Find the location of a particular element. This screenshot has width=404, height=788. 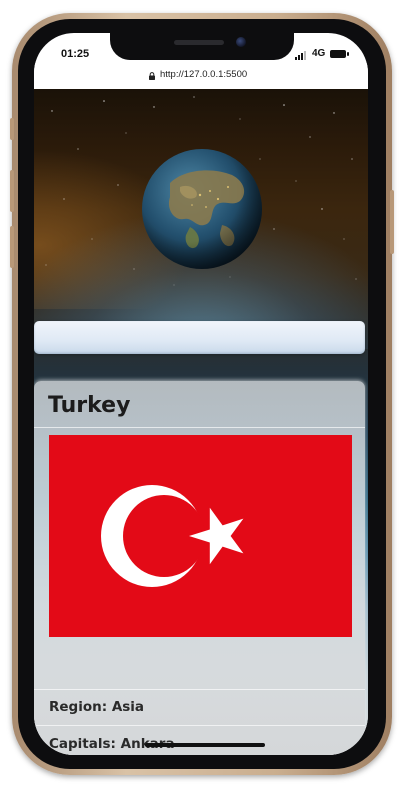

volume-up-button is located at coordinates (12, 191).